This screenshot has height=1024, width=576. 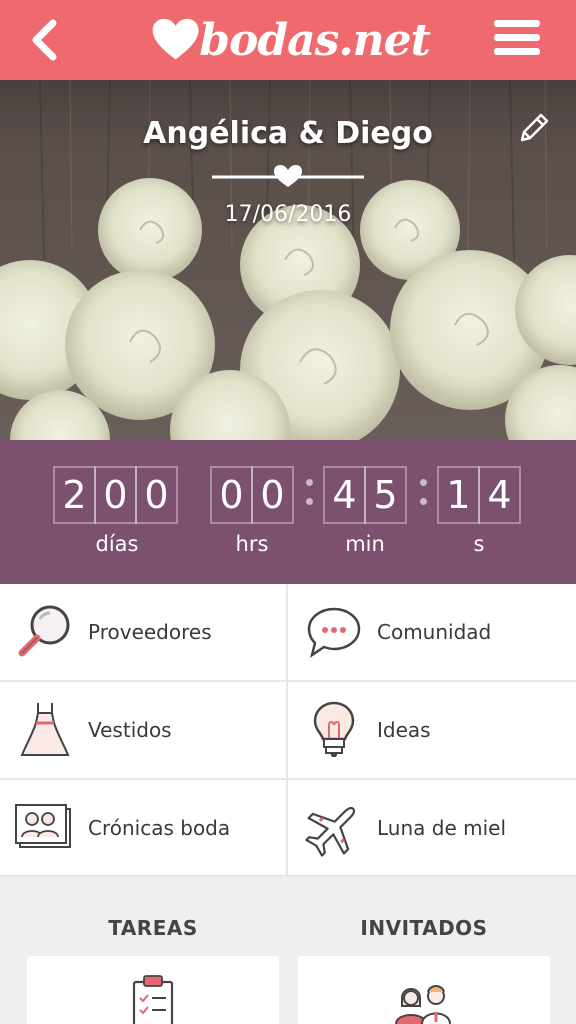 I want to click on days-digits: 2 0 0, so click(x=115, y=495).